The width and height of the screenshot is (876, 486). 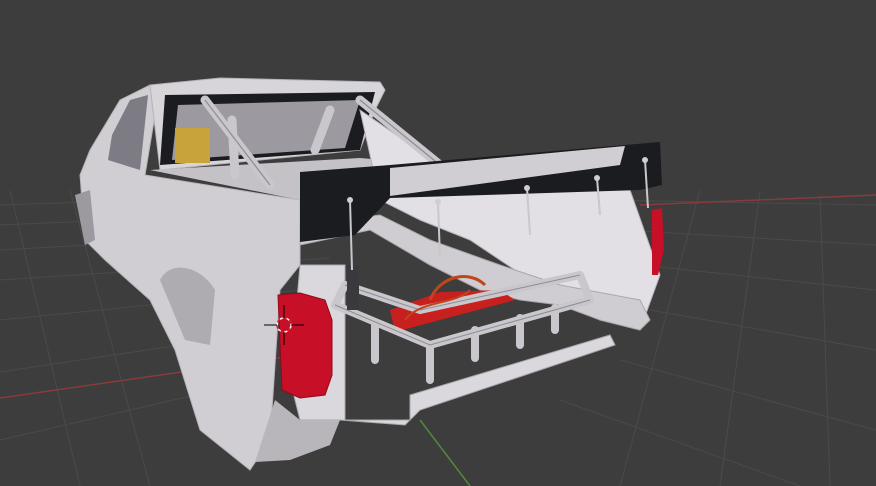 I want to click on shock-absorber, so click(x=353, y=287).